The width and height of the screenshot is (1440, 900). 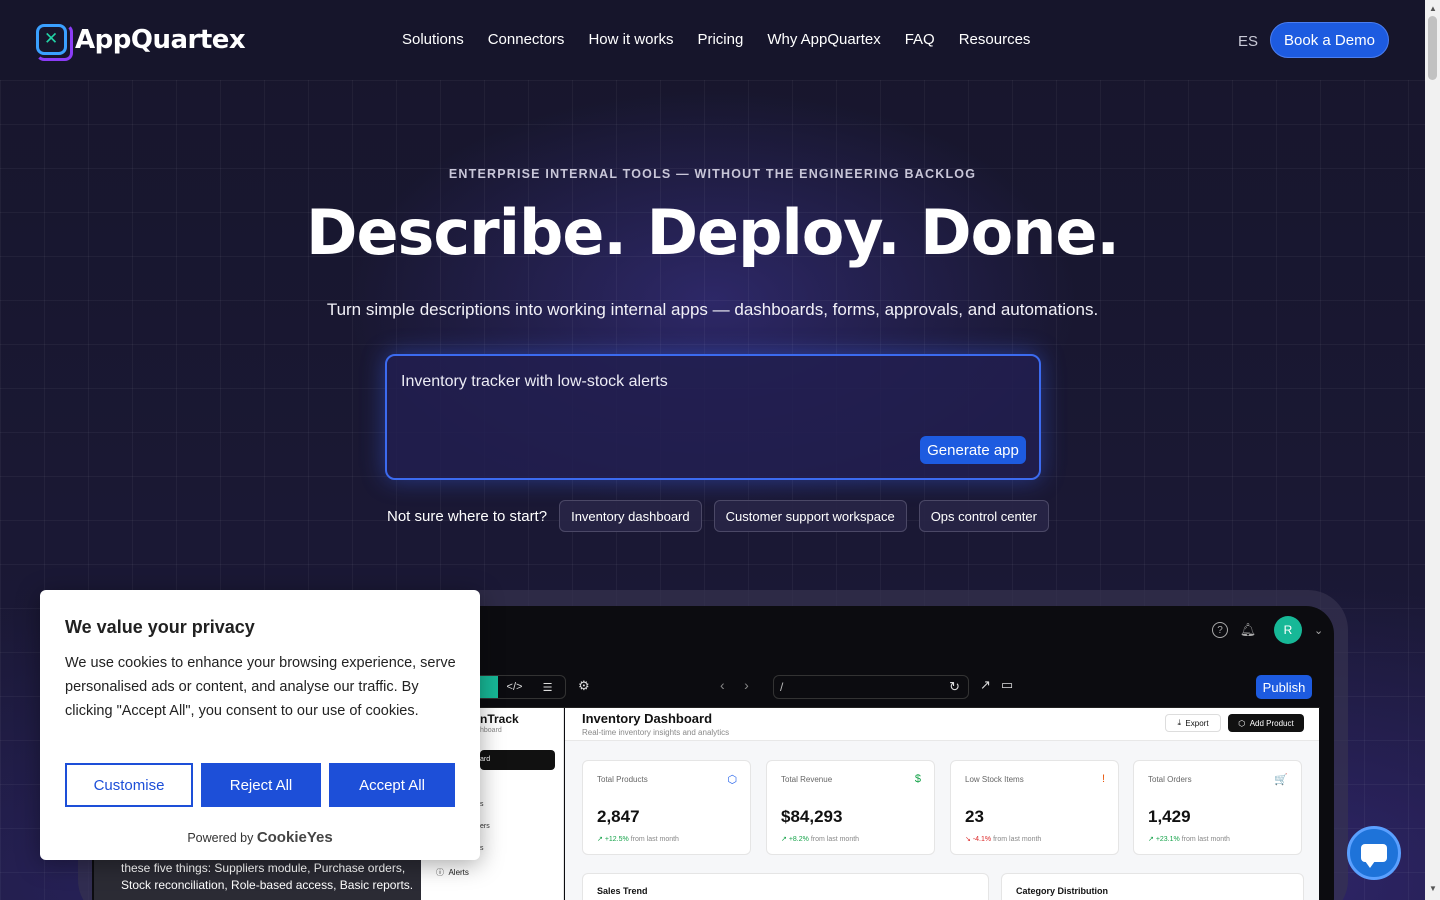 I want to click on brand-name: AppQuartex, so click(x=160, y=39).